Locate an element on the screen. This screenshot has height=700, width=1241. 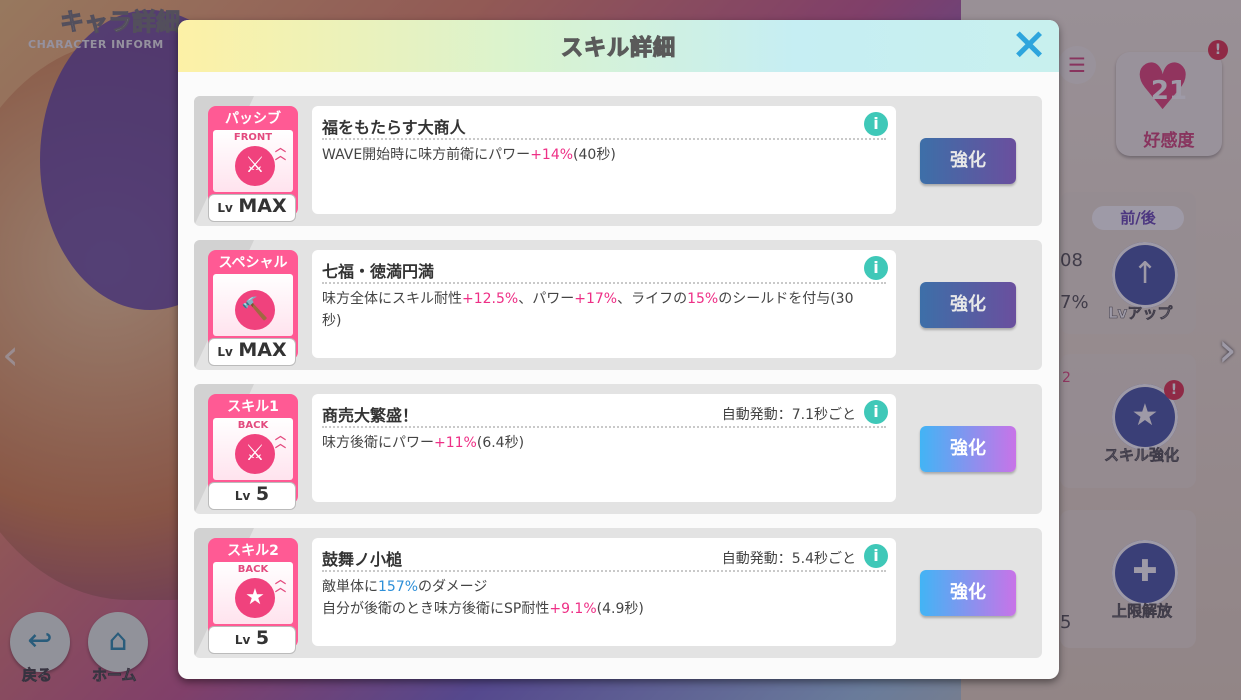
skill-auto-trigger: 自動発動：5.4秒ごと is located at coordinates (788, 559).